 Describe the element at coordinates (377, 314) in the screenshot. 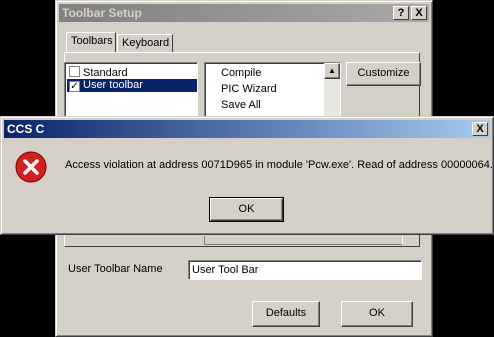

I see `ok-button: OK` at that location.